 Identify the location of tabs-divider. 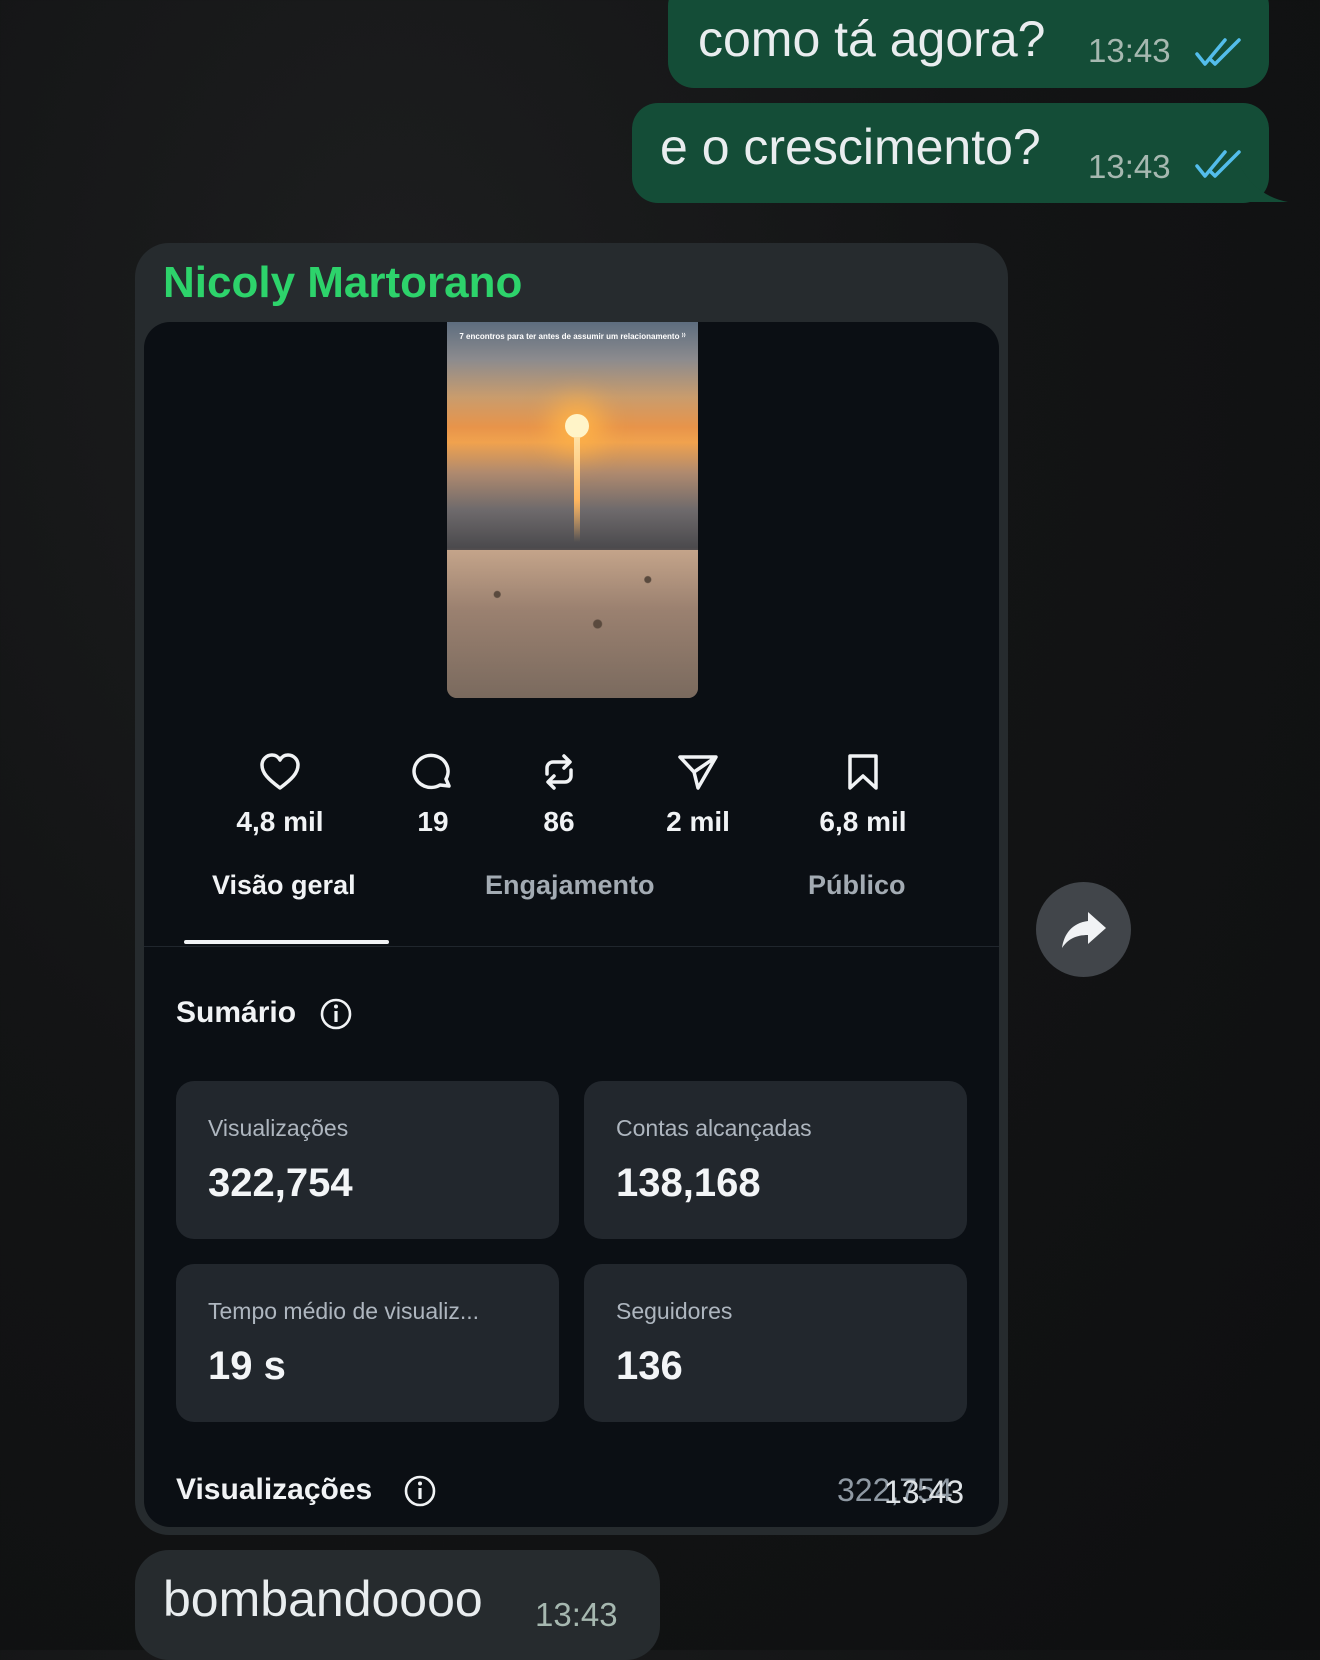
(571, 946).